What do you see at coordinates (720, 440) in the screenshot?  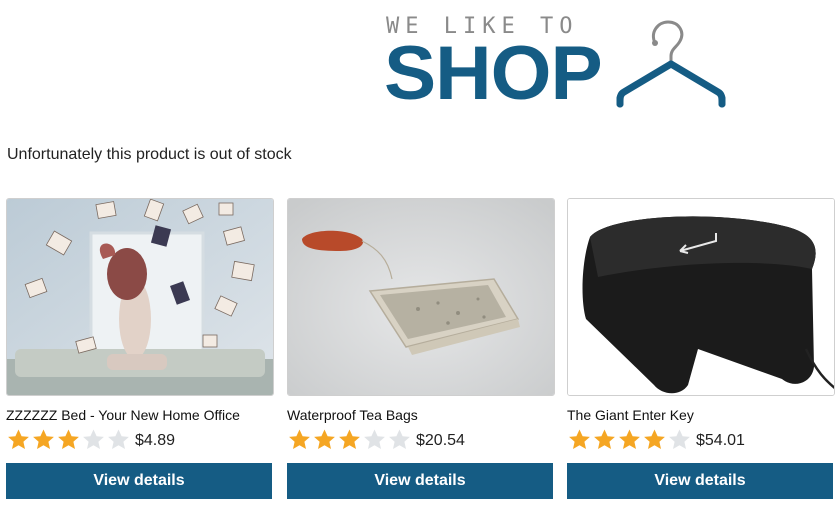 I see `product-price: $54.01` at bounding box center [720, 440].